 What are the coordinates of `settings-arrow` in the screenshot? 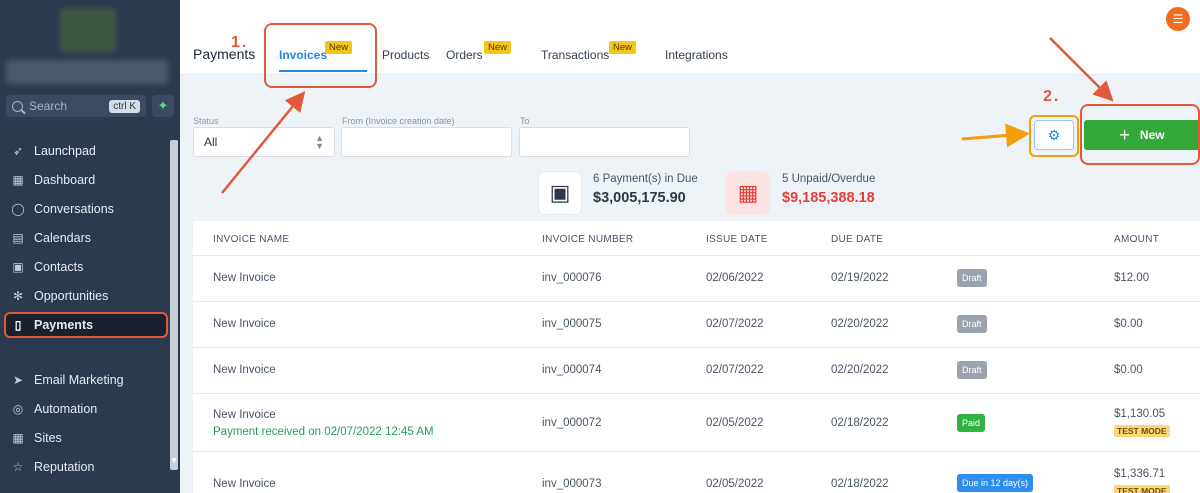 It's located at (995, 135).